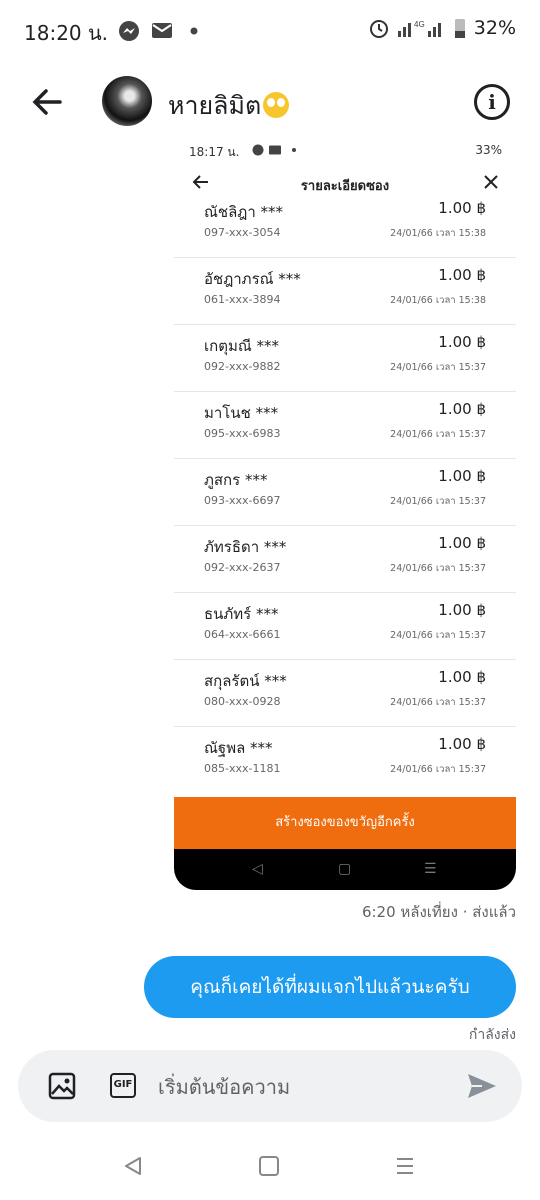  Describe the element at coordinates (276, 105) in the screenshot. I see `emoji-face-icon` at that location.